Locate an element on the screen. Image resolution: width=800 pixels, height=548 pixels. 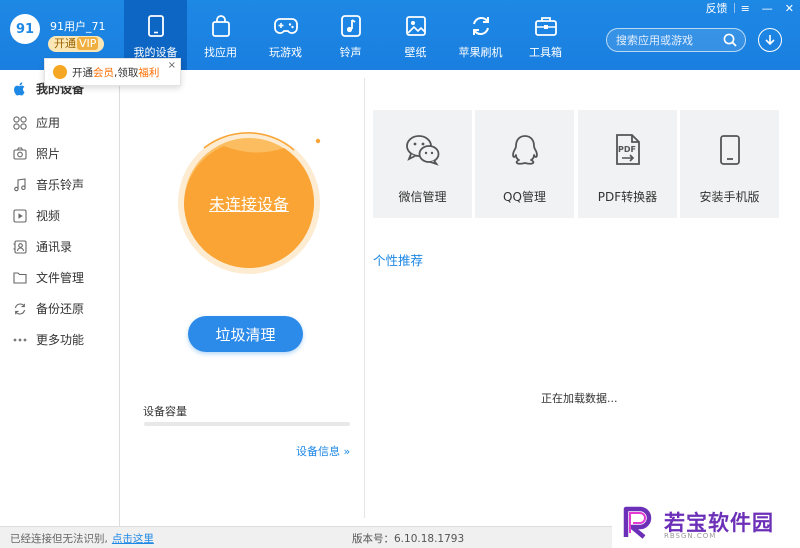
tablet-icon is located at coordinates (730, 150).